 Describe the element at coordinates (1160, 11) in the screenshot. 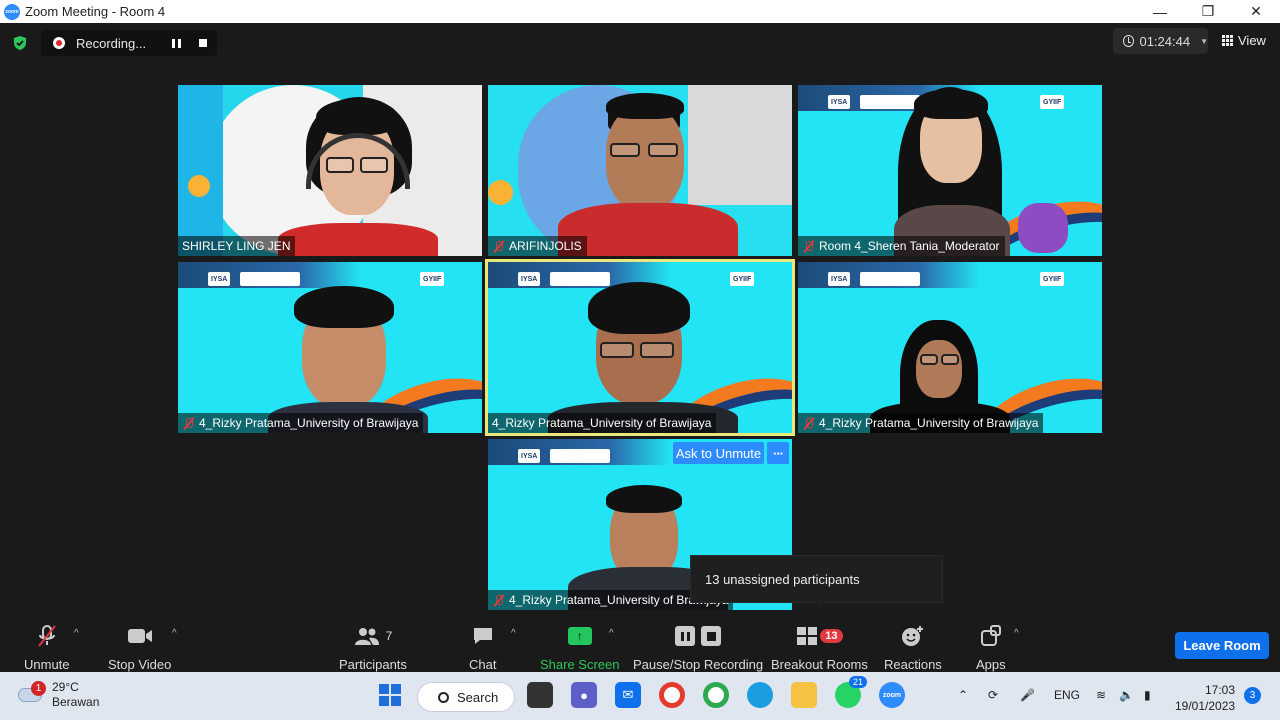

I see `minimize-button: —` at that location.